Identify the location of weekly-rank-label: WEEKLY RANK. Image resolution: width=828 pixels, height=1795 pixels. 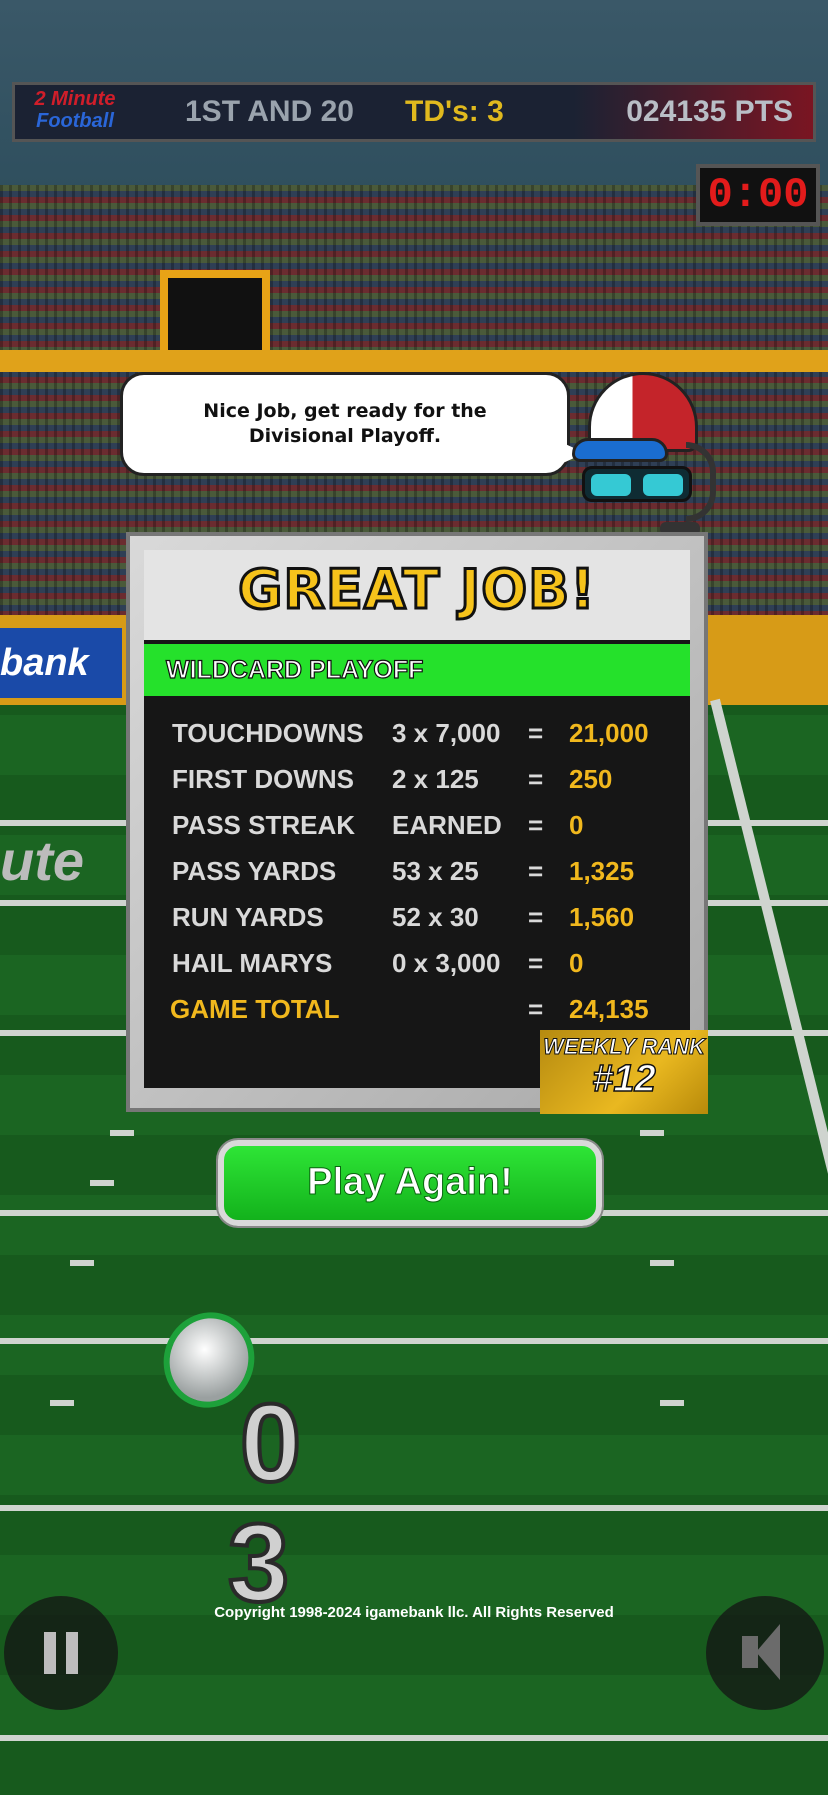
(624, 1047).